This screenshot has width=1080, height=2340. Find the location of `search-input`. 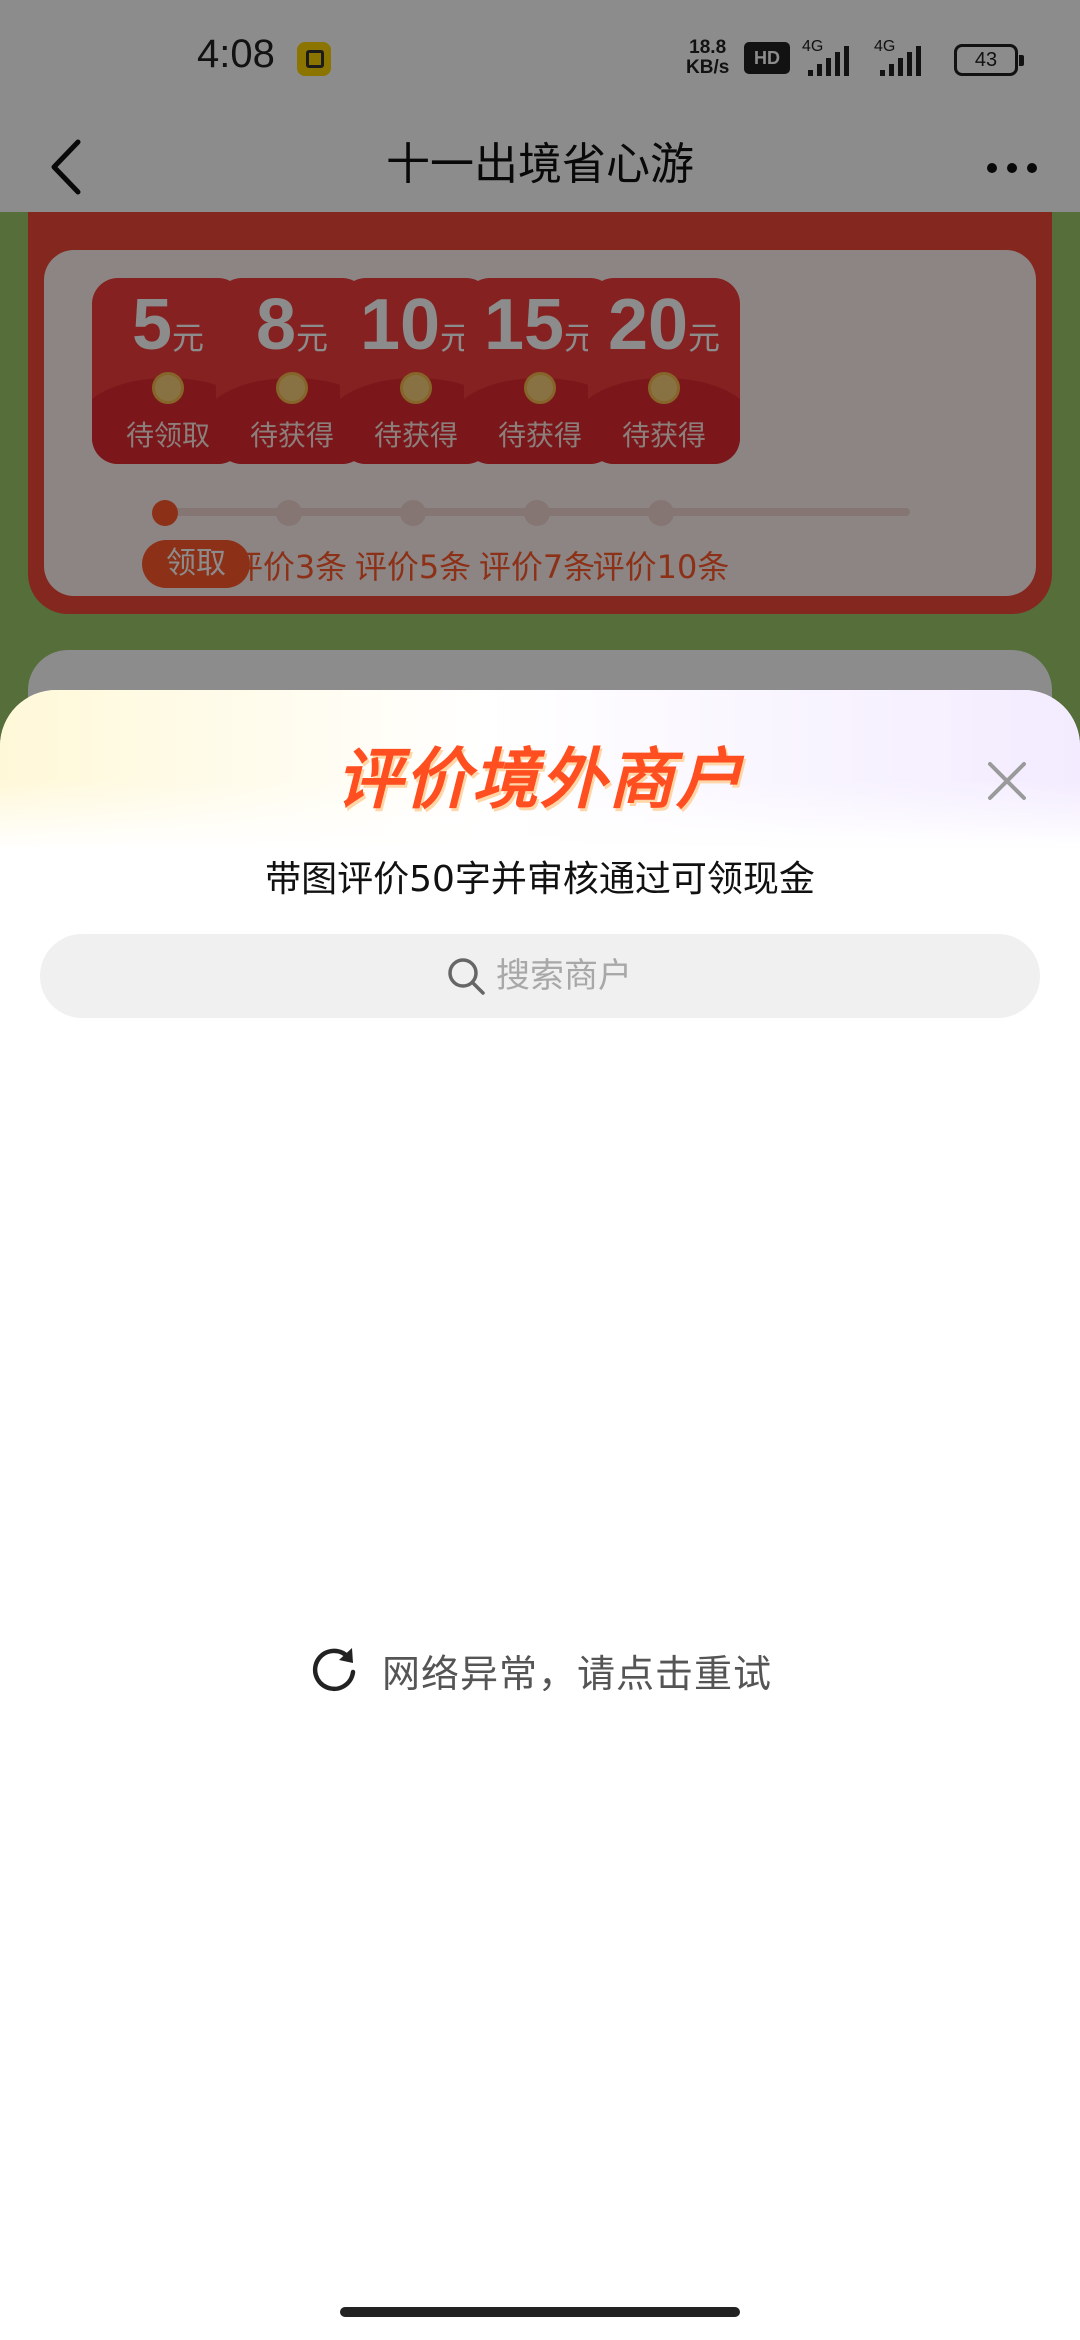

search-input is located at coordinates (746, 976).